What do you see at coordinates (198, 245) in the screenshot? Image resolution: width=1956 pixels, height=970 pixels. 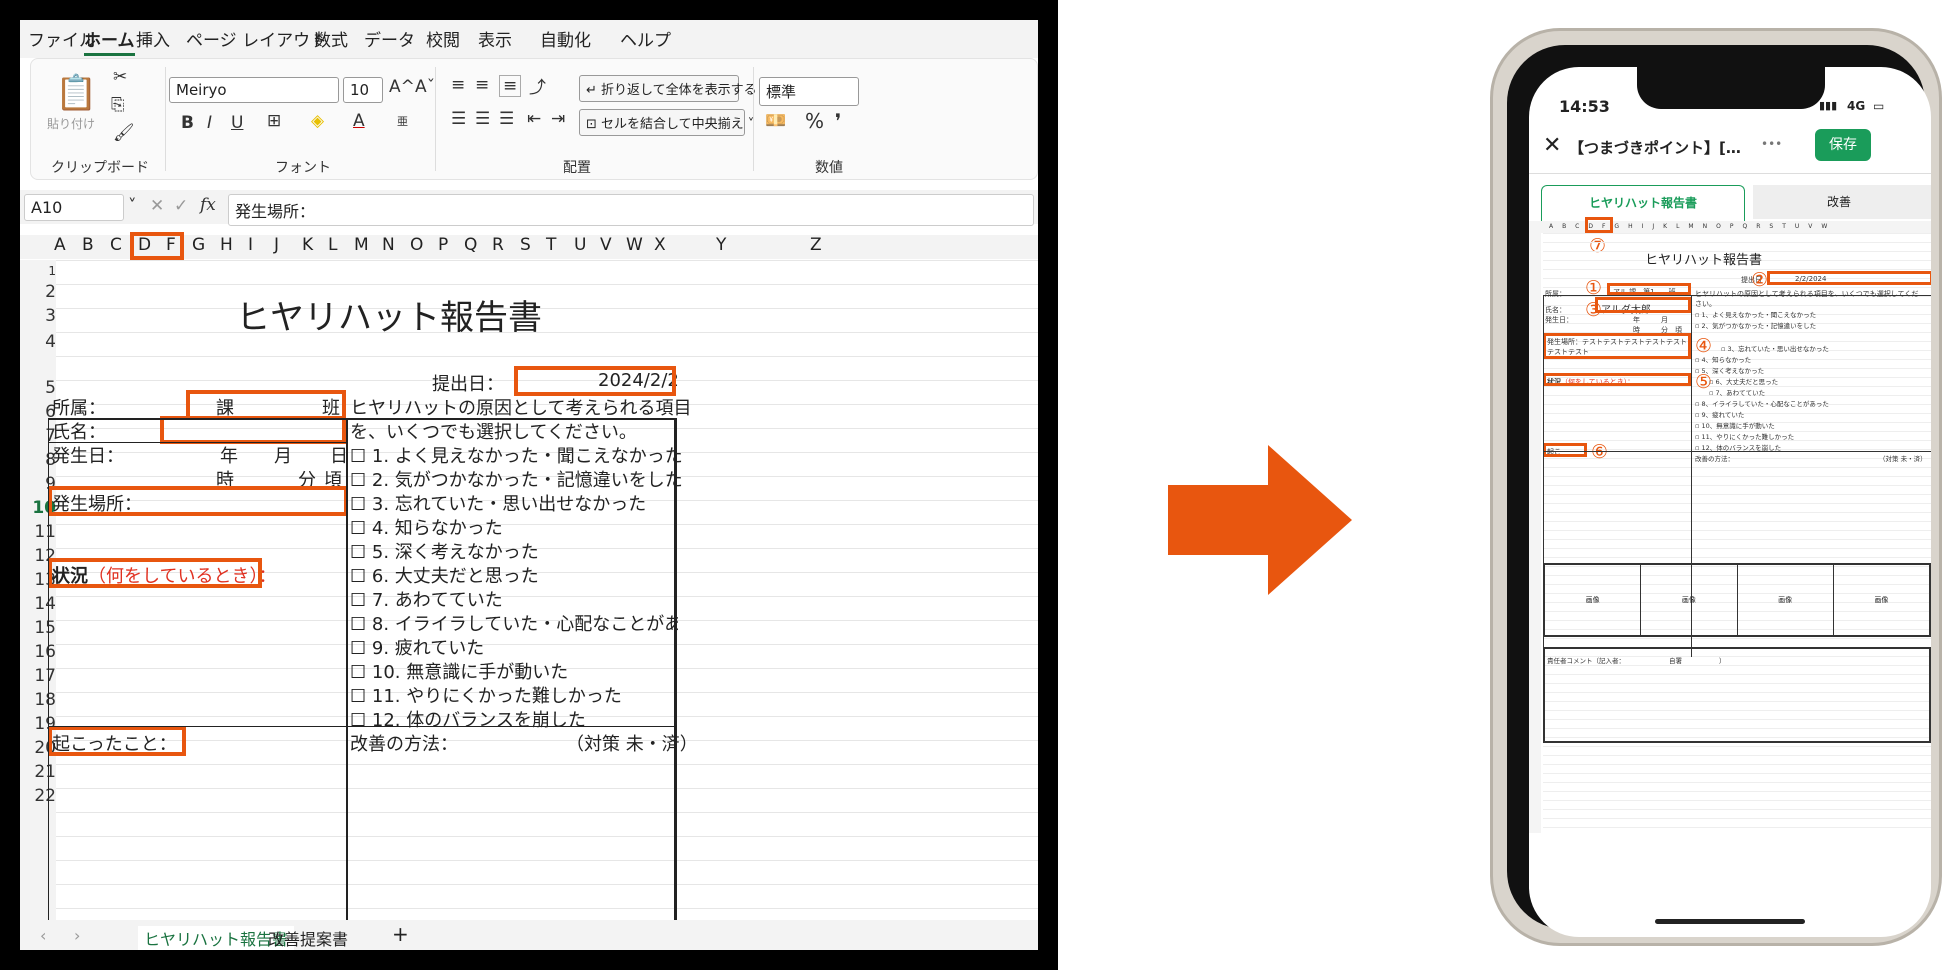 I see `col-header: G` at bounding box center [198, 245].